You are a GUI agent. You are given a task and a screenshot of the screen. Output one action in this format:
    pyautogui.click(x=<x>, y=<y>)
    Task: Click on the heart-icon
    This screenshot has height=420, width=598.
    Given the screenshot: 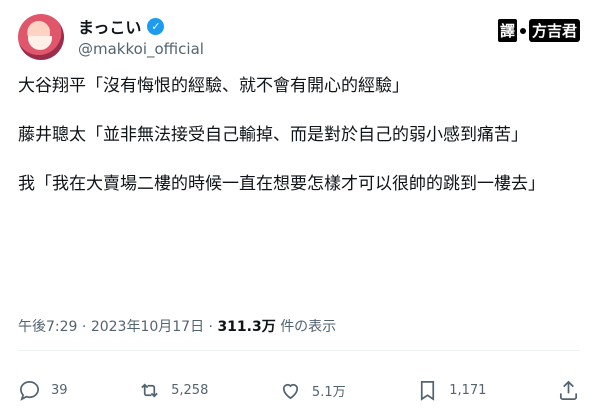 What is the action you would take?
    pyautogui.click(x=290, y=391)
    